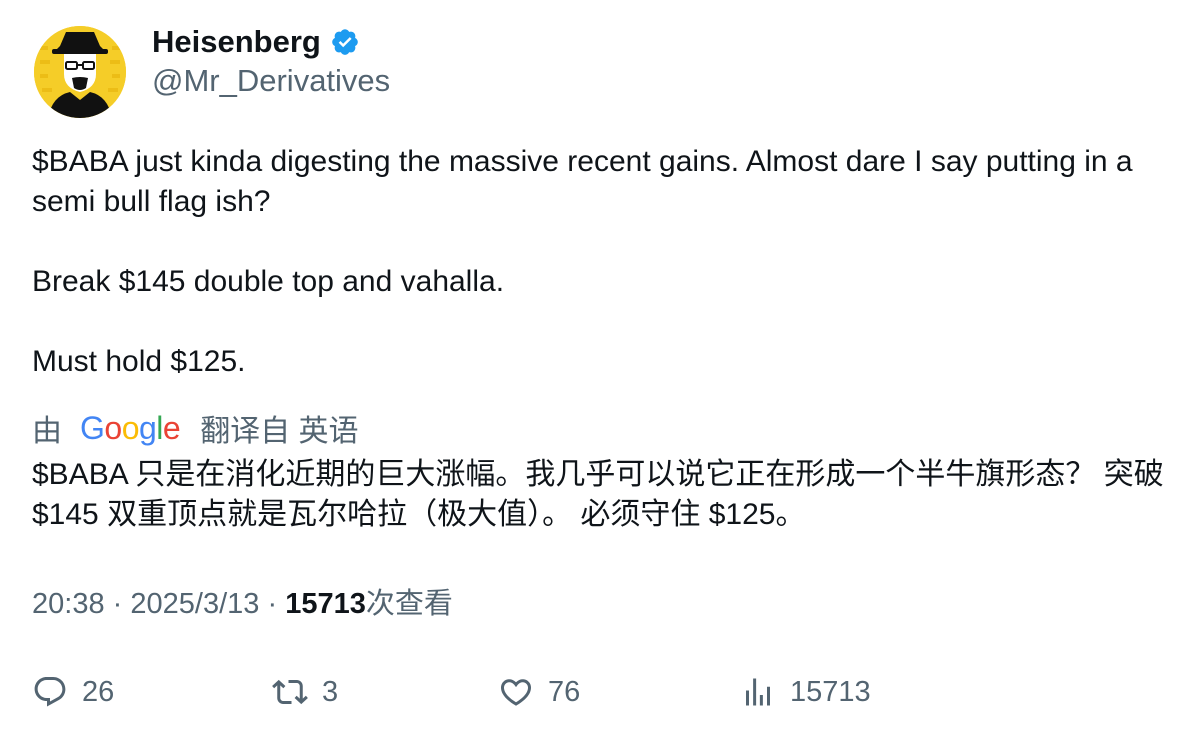 This screenshot has height=738, width=1196. I want to click on reply-button: 26, so click(73, 692).